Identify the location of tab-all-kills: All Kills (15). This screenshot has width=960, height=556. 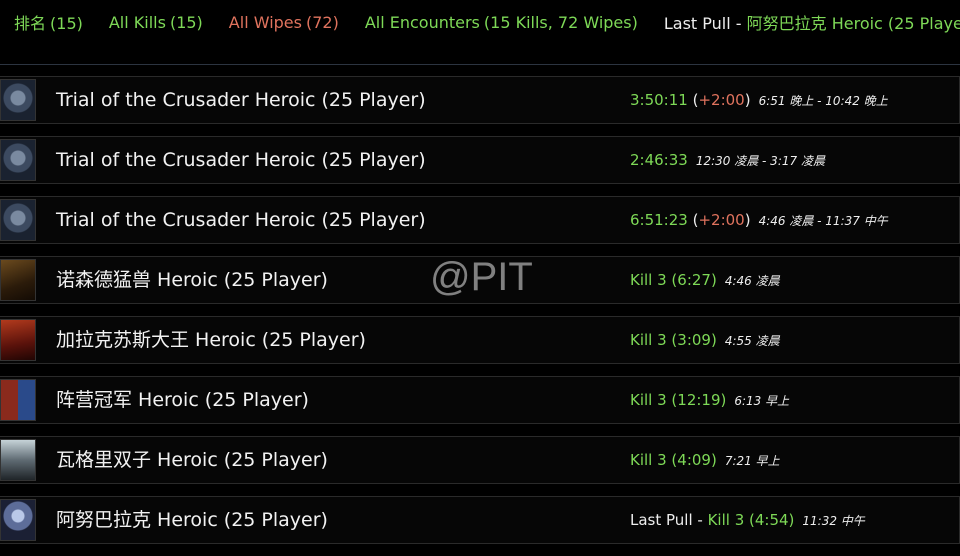
(156, 22).